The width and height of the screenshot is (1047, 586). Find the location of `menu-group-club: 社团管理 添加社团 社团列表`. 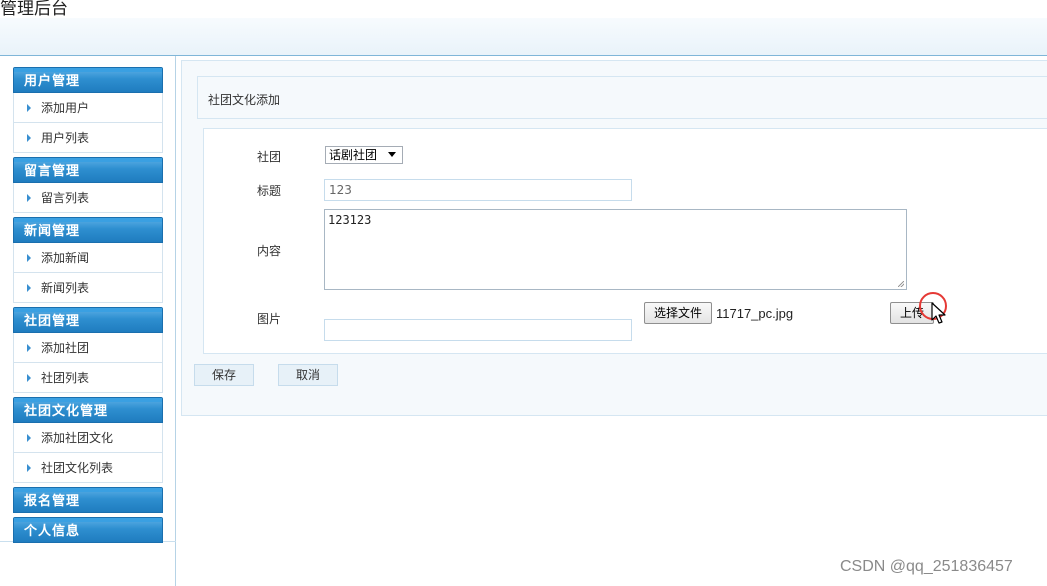

menu-group-club: 社团管理 添加社团 社团列表 is located at coordinates (88, 350).